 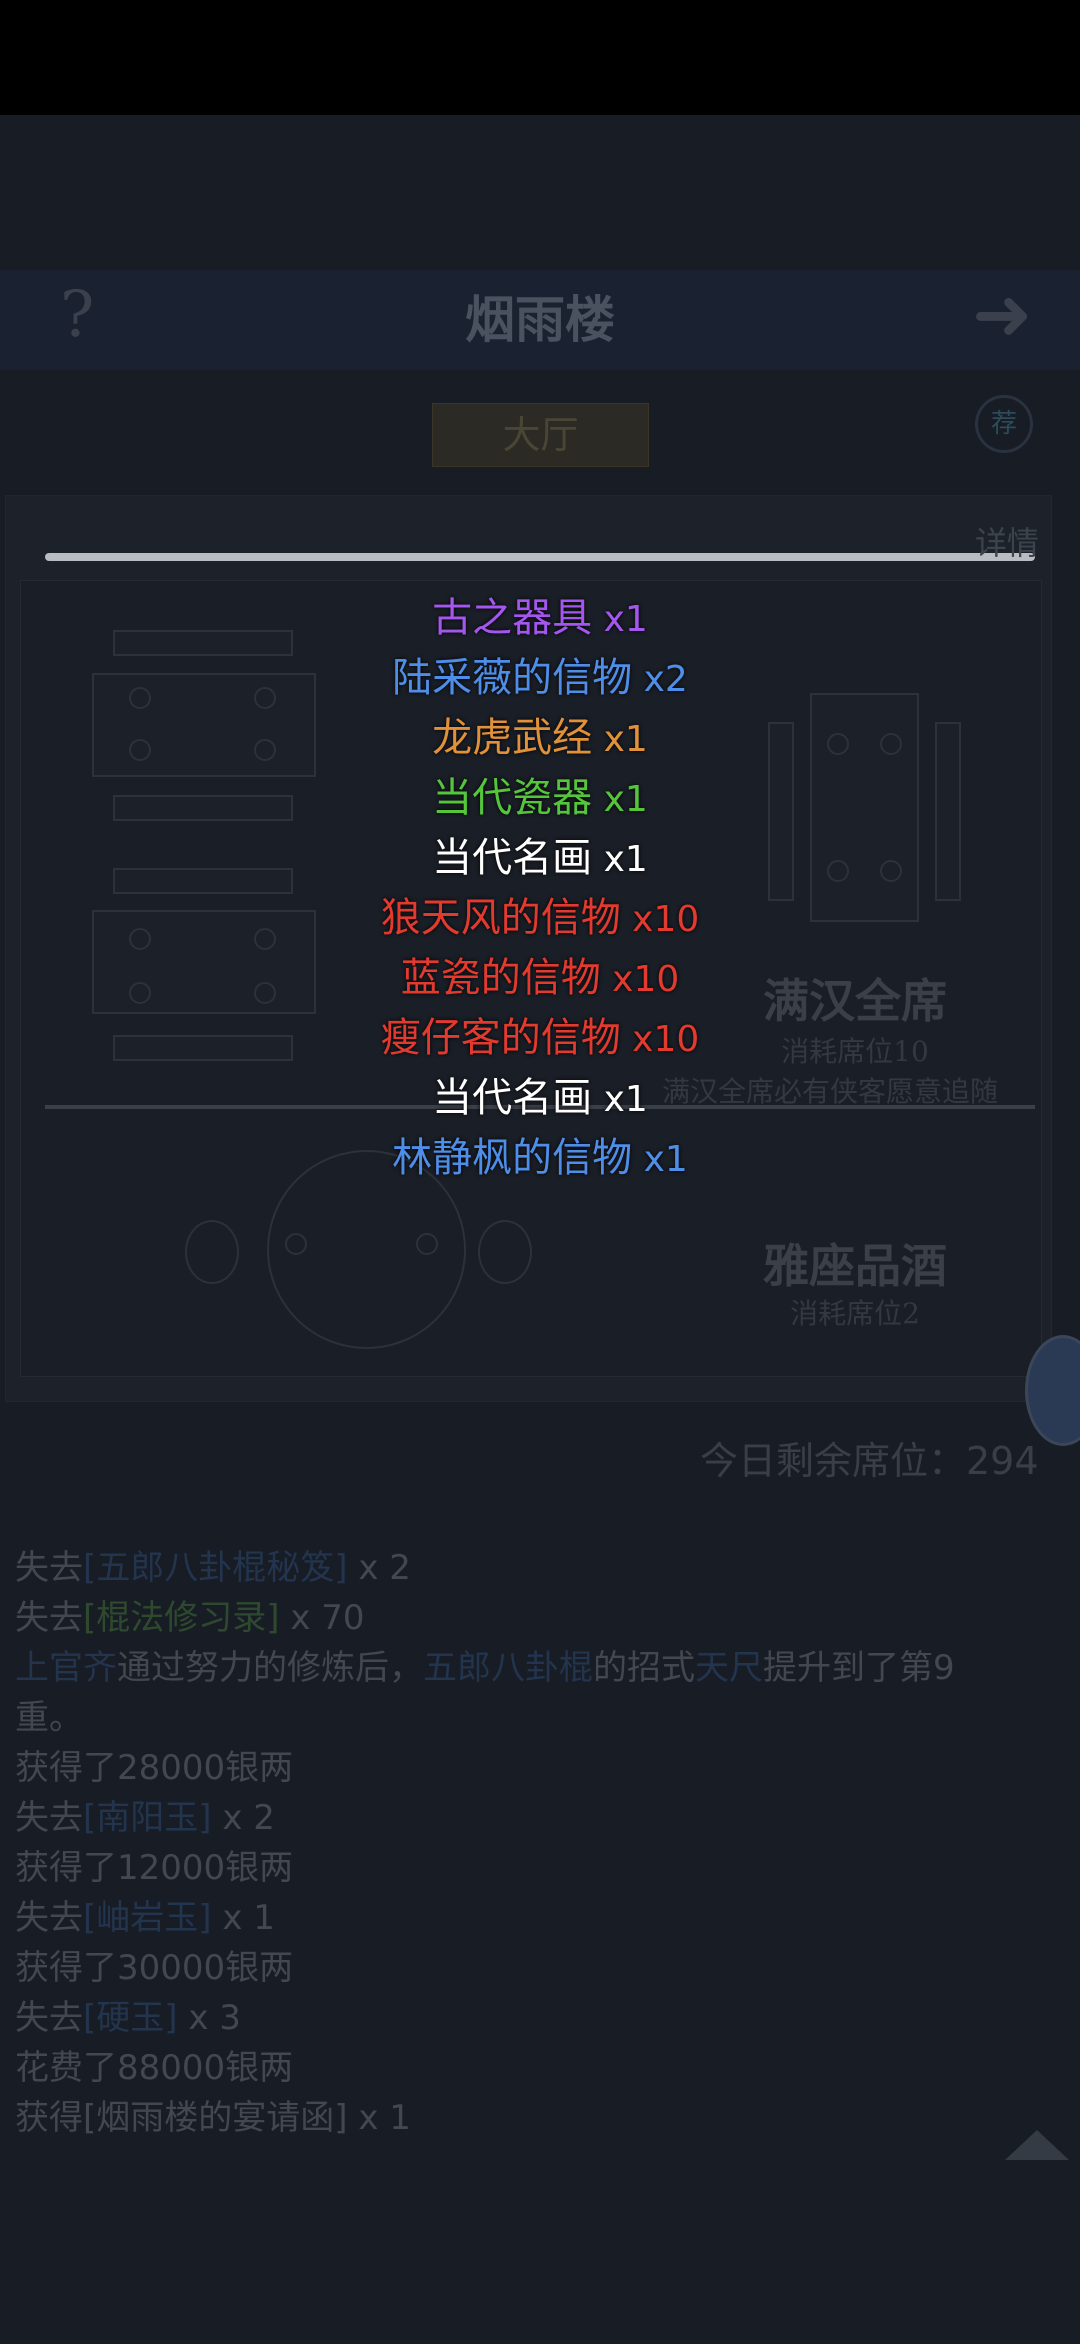 What do you see at coordinates (215, 2118) in the screenshot?
I see `log-segment: [烟雨楼的宴请函]` at bounding box center [215, 2118].